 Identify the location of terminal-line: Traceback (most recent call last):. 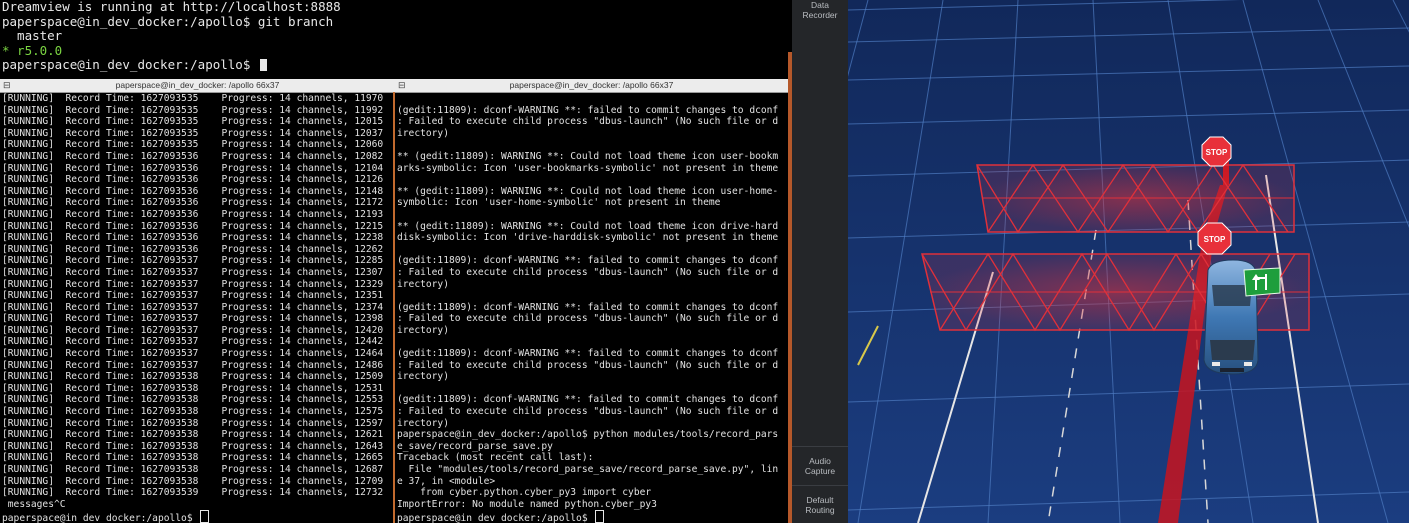
(495, 458).